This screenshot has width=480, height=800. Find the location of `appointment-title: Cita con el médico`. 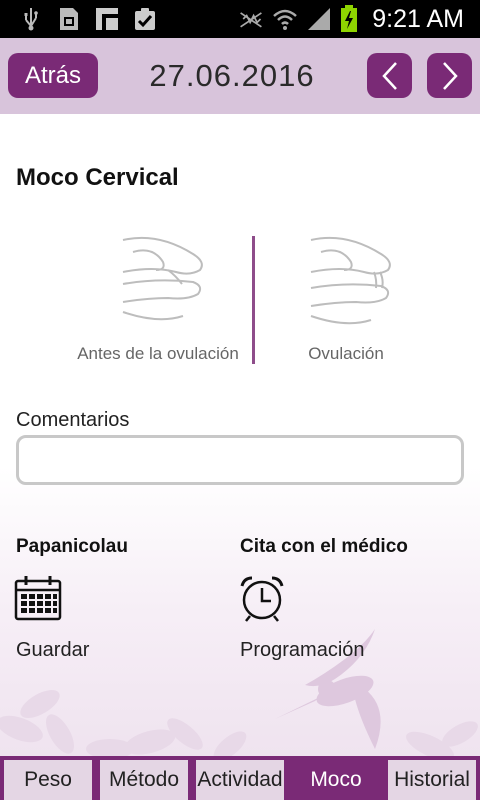

appointment-title: Cita con el médico is located at coordinates (324, 546).